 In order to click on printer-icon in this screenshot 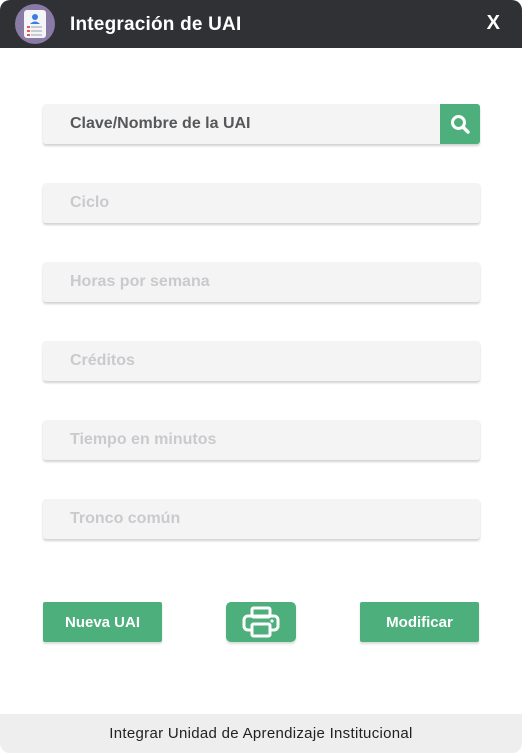, I will do `click(261, 622)`.